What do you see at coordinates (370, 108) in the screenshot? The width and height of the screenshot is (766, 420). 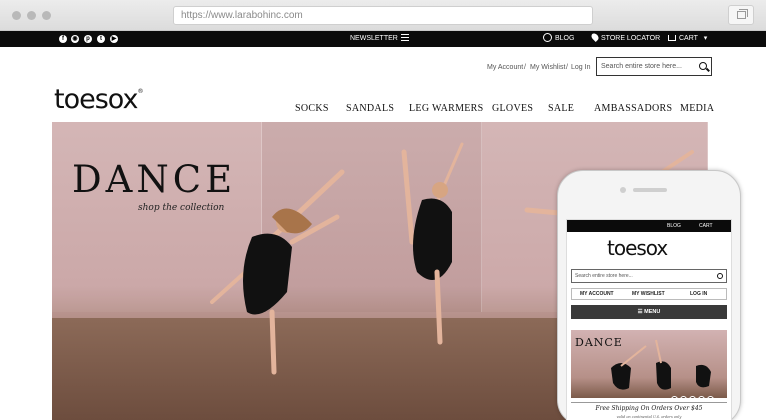 I see `nav-sandals: SANDALS` at bounding box center [370, 108].